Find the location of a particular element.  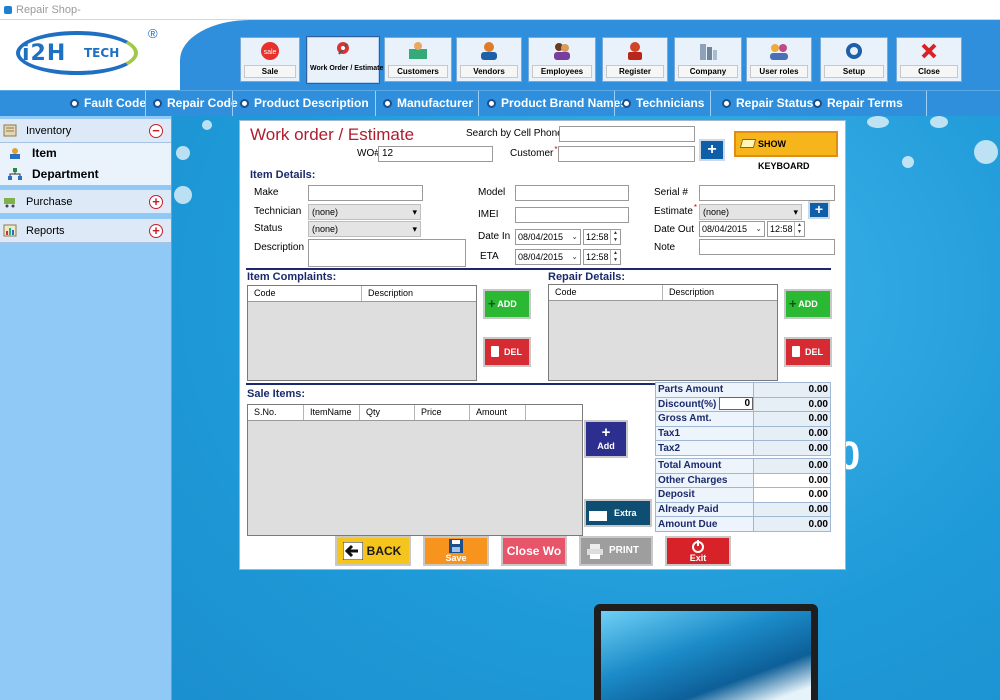

add-estimate-button: + is located at coordinates (819, 210).